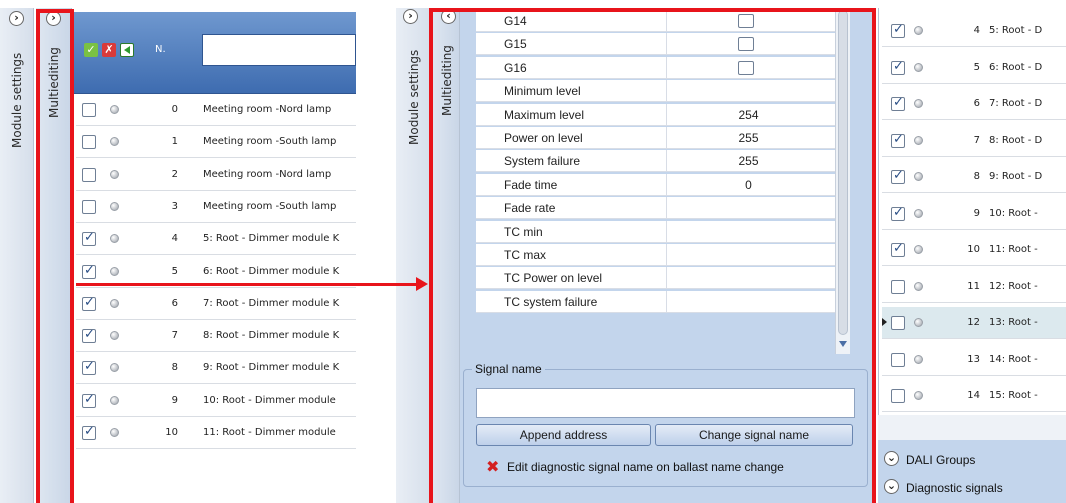  Describe the element at coordinates (655, 114) in the screenshot. I see `property-row: Maximum level 254` at that location.